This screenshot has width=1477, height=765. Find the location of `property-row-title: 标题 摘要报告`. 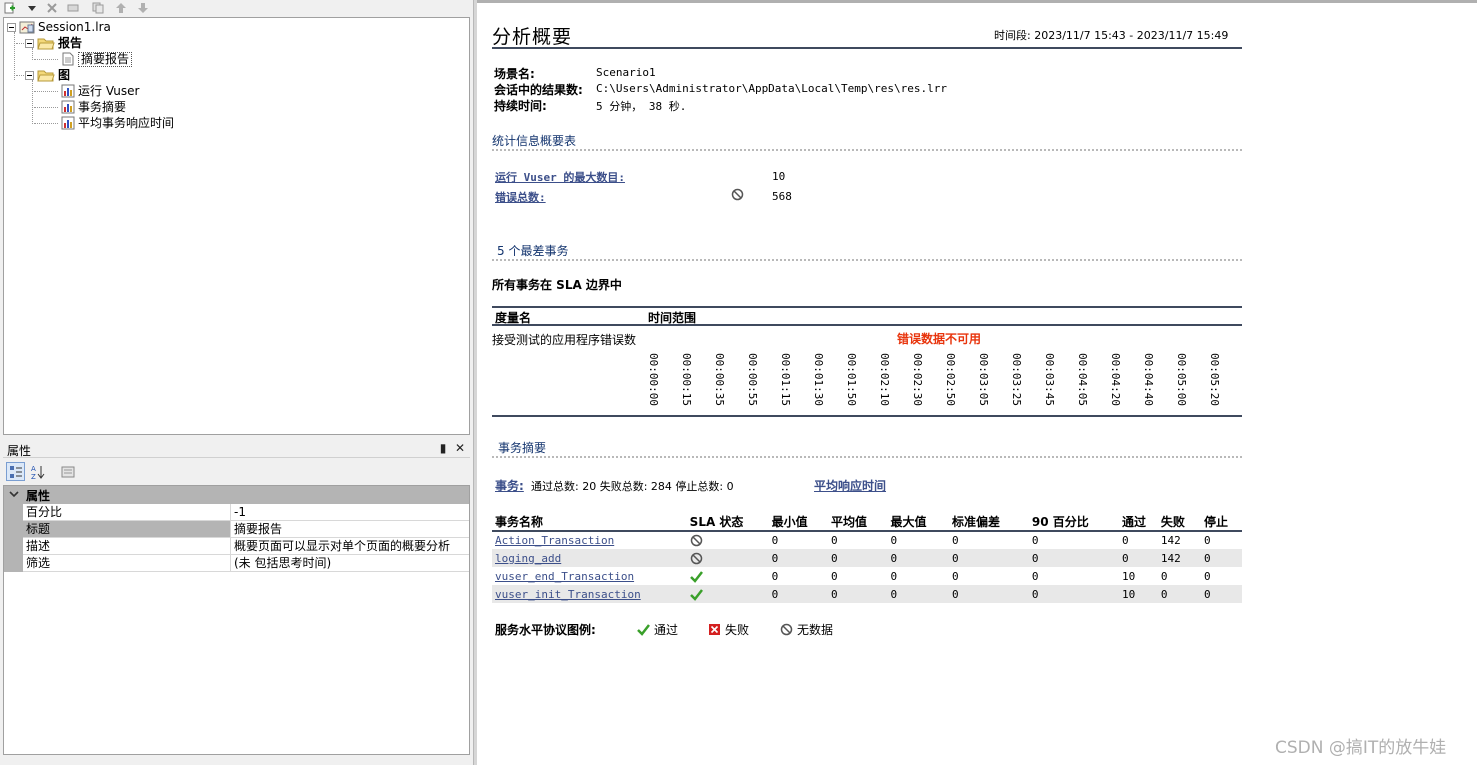

property-row-title: 标题 摘要报告 is located at coordinates (236, 529).